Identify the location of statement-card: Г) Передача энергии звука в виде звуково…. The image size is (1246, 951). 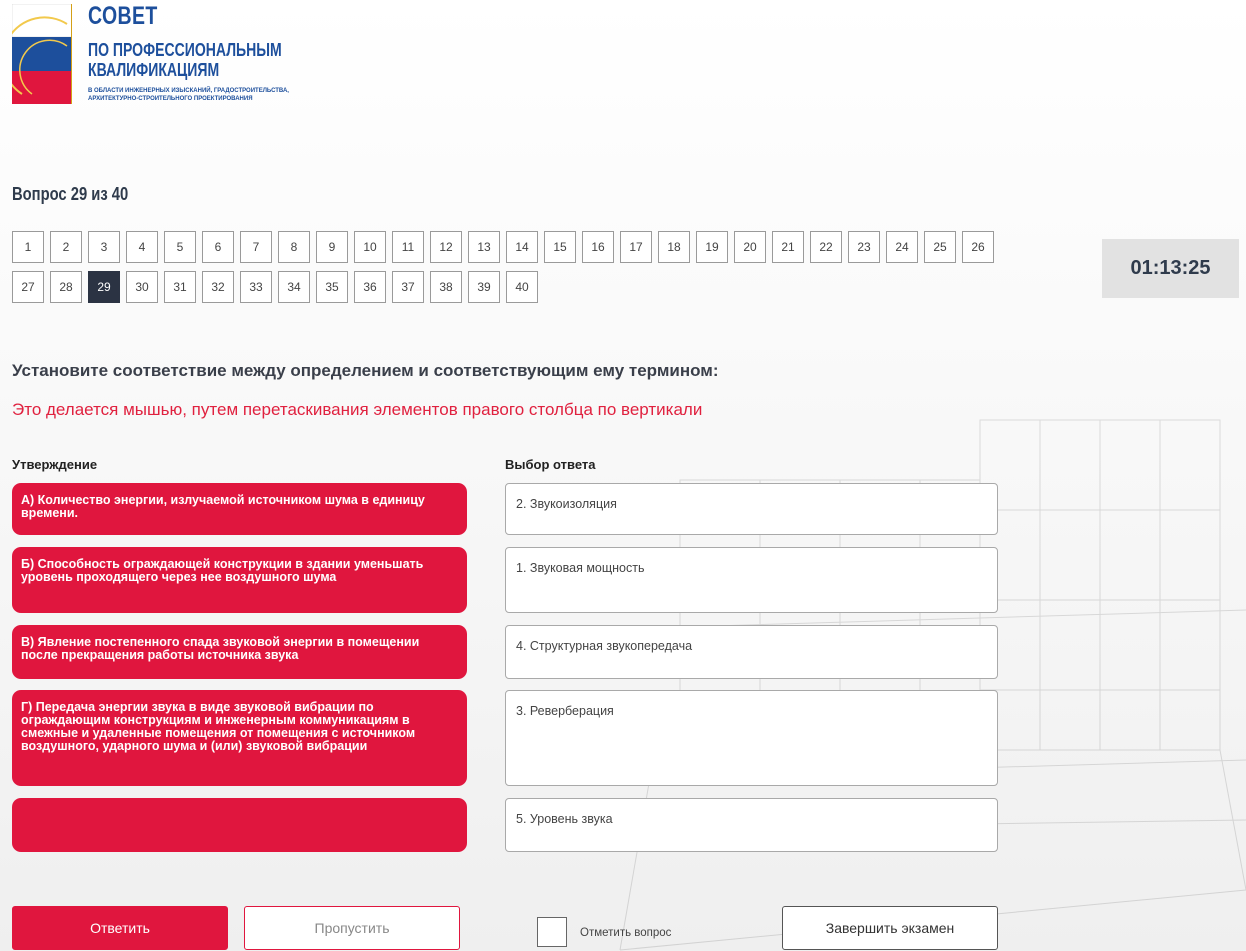
(239, 738).